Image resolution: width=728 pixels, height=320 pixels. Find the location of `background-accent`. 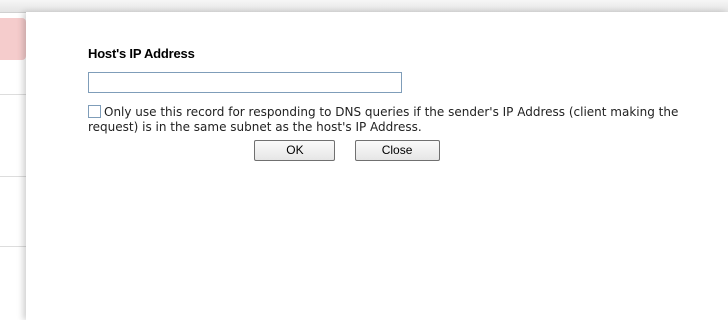

background-accent is located at coordinates (13, 39).